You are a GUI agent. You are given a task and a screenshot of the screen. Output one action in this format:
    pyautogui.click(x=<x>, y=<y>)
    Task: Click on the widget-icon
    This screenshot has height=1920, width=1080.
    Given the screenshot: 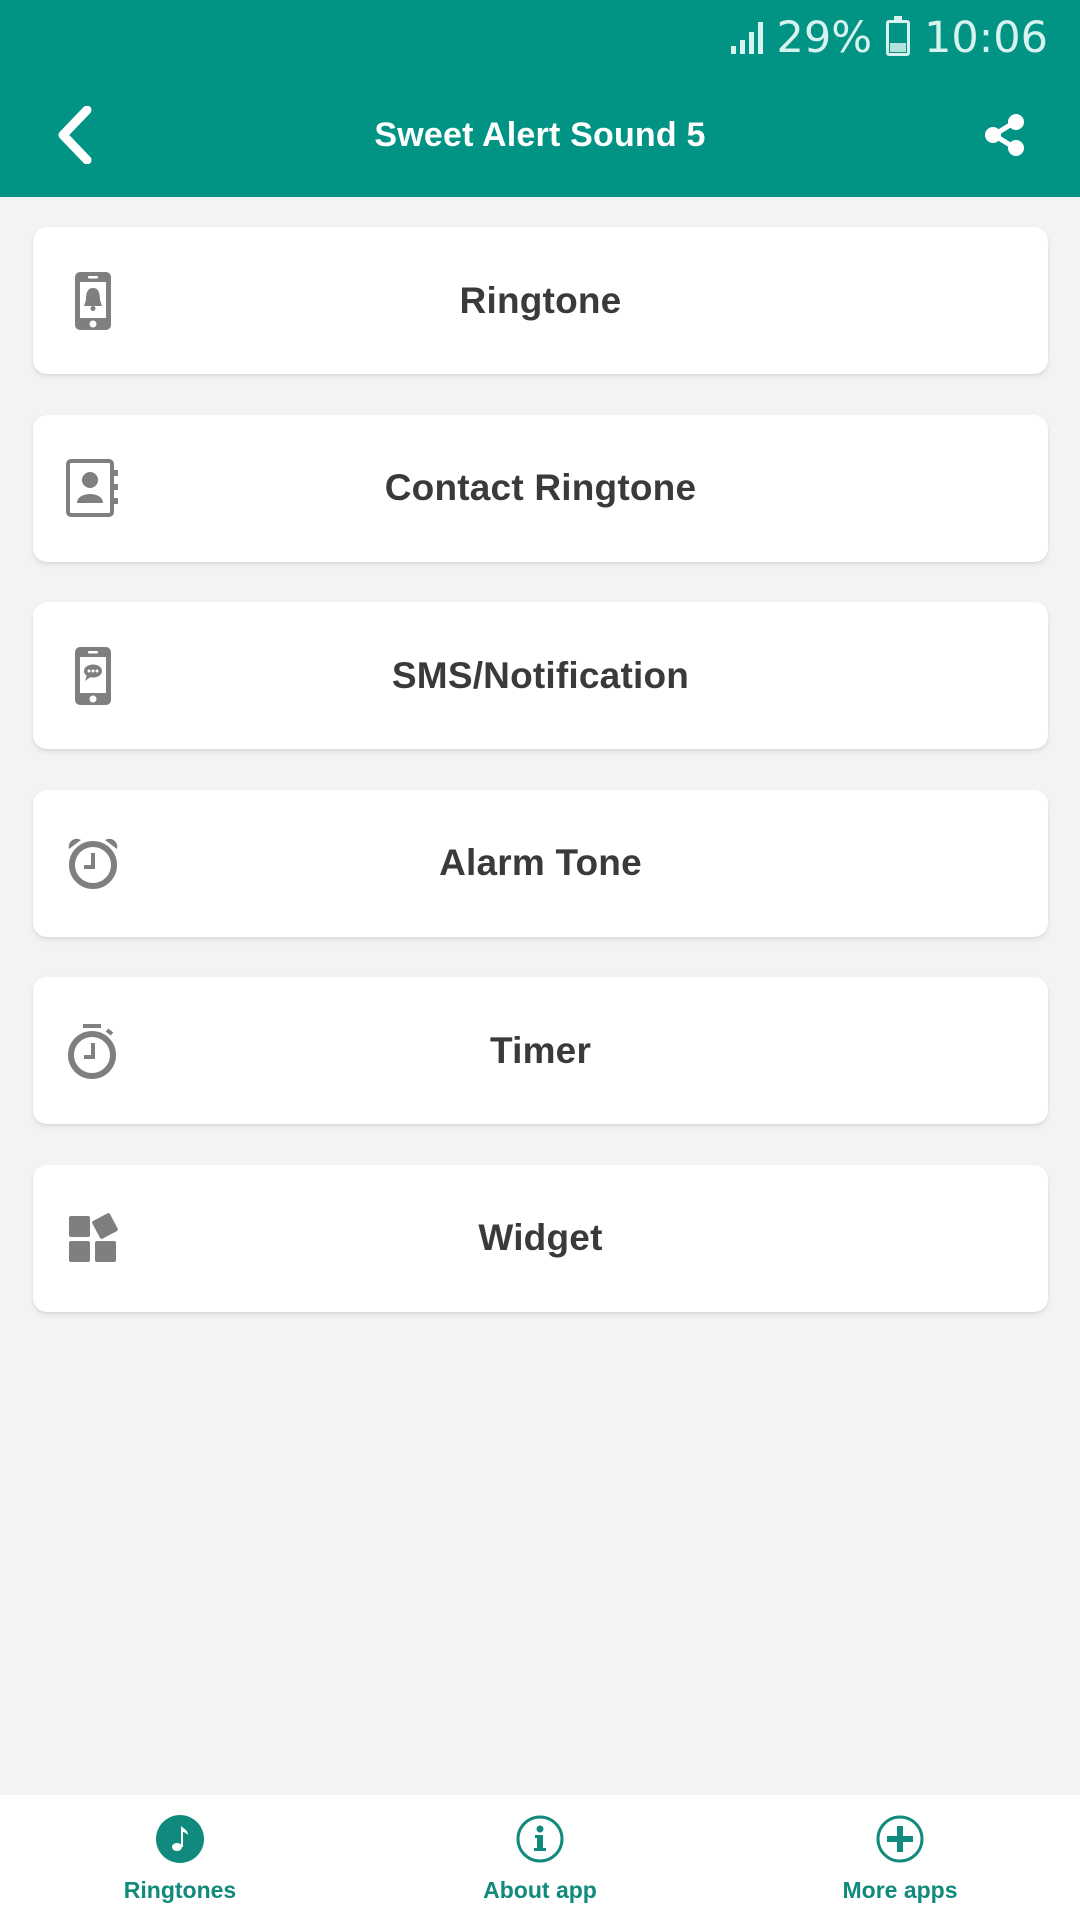 What is the action you would take?
    pyautogui.click(x=93, y=1238)
    